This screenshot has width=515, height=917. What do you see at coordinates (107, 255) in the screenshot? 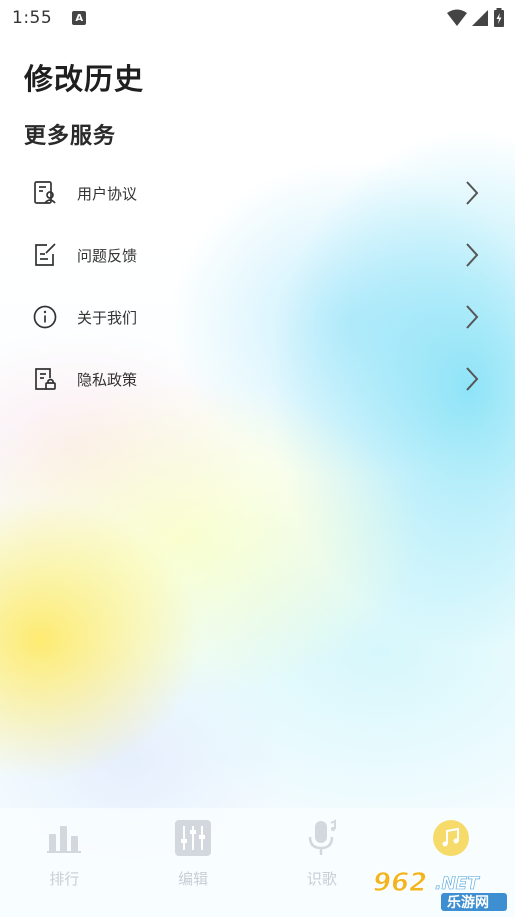
I see `menu-item-label: 问题反馈` at bounding box center [107, 255].